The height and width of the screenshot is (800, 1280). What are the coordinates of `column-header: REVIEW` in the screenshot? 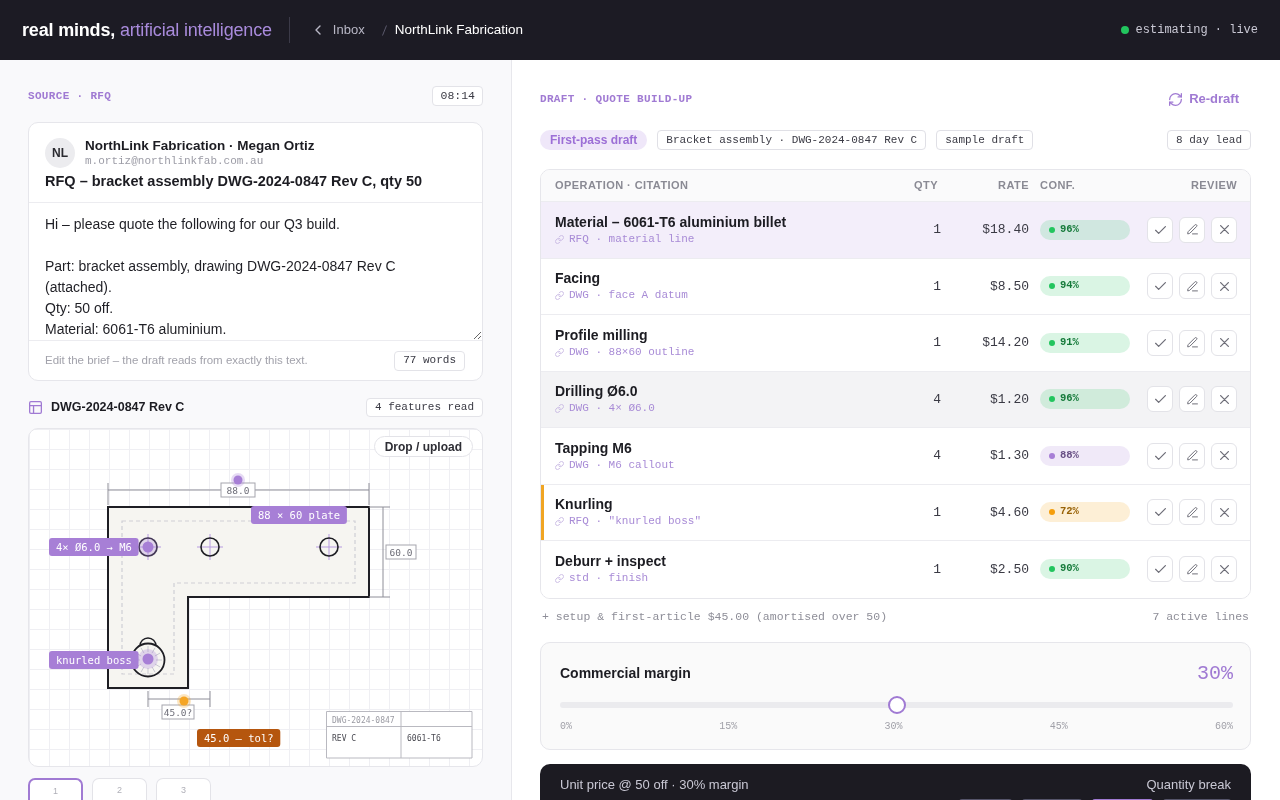 It's located at (1213, 186).